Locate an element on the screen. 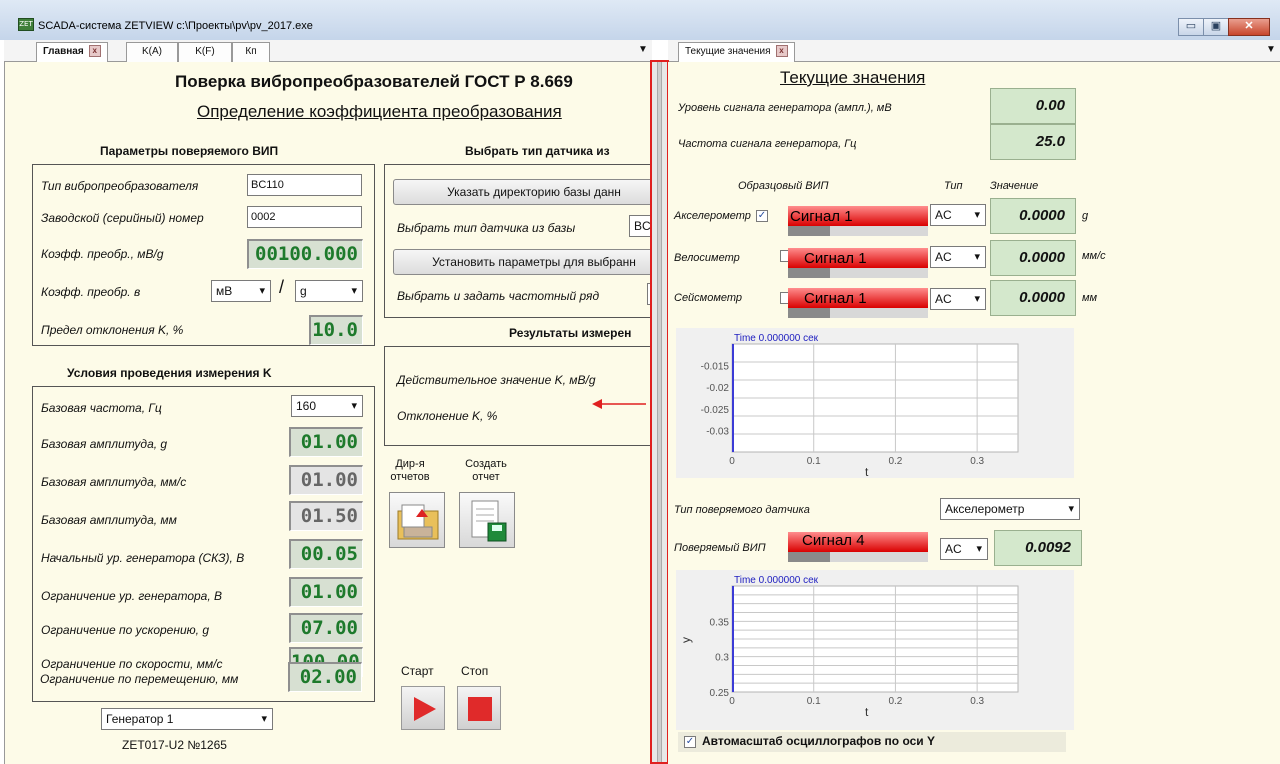  gen-freq-label: Частота сигнала генератора, Гц is located at coordinates (767, 144).